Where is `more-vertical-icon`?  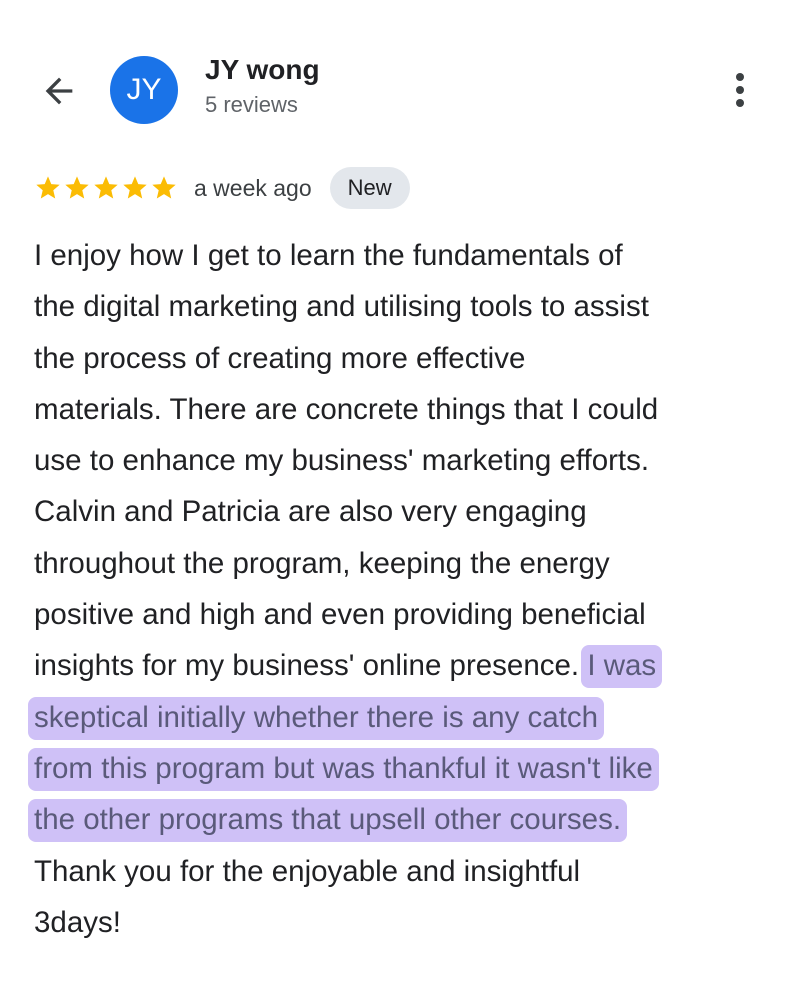 more-vertical-icon is located at coordinates (740, 77).